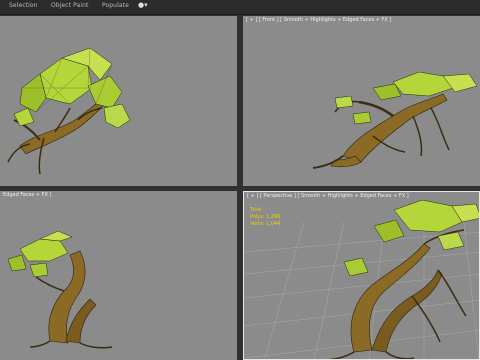 Image resolution: width=480 pixels, height=360 pixels. What do you see at coordinates (60, 289) in the screenshot?
I see `tree-model-left` at bounding box center [60, 289].